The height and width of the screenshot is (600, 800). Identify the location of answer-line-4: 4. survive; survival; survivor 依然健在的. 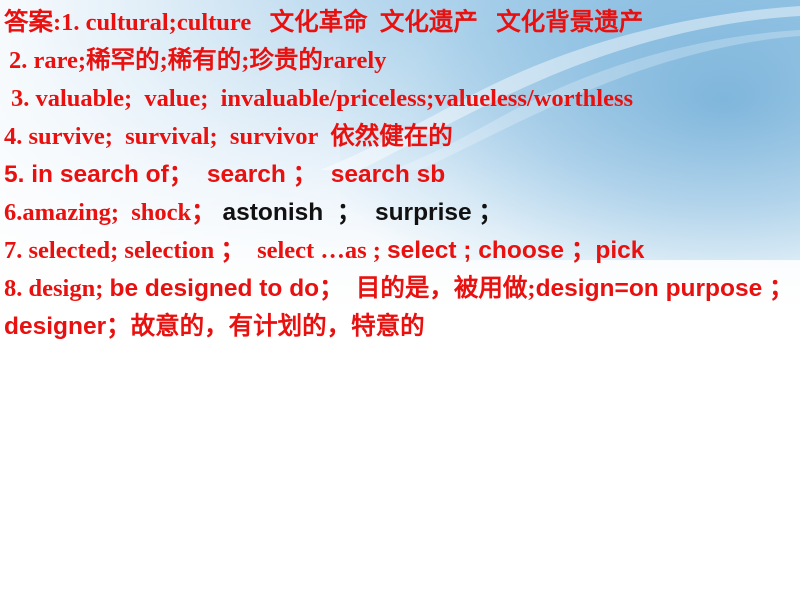
(400, 137).